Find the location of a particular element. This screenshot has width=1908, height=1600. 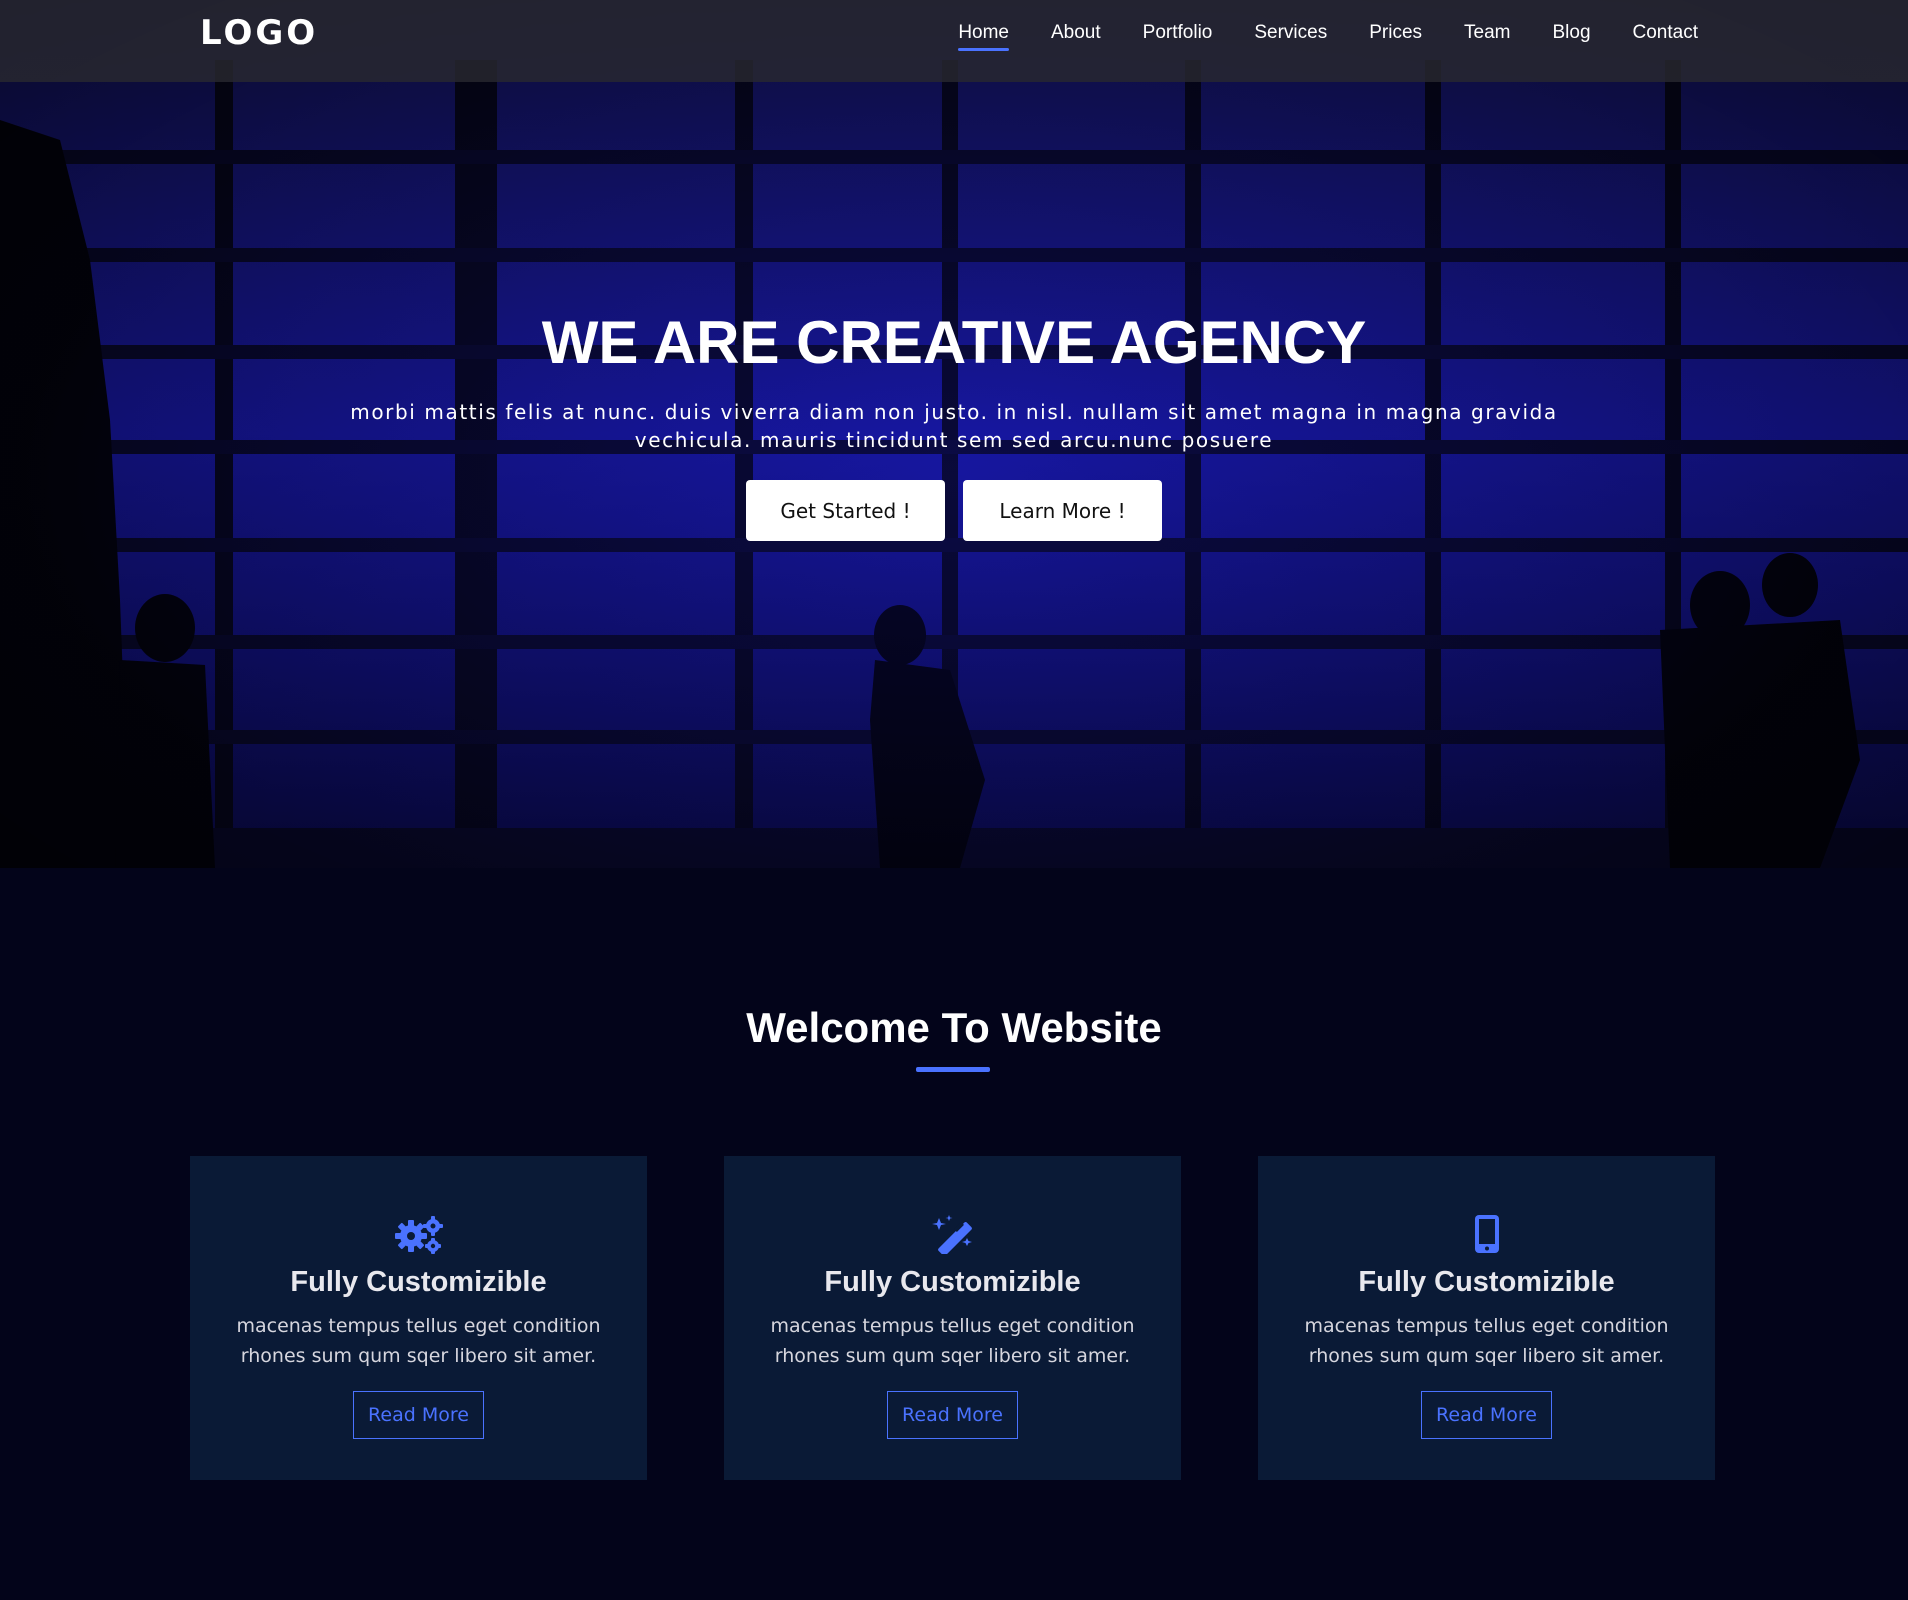

get-started-button: Get Started ! is located at coordinates (845, 510).